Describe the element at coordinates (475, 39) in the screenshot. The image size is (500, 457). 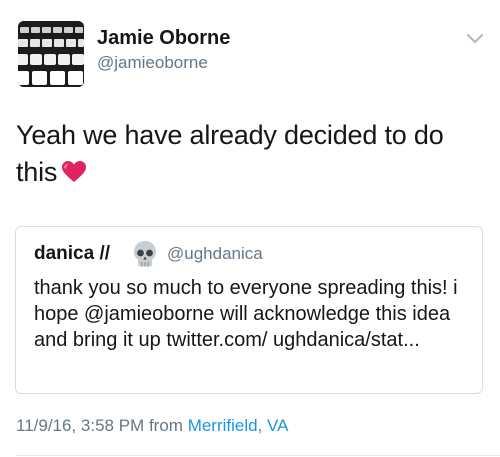
I see `chevron-down-icon` at that location.